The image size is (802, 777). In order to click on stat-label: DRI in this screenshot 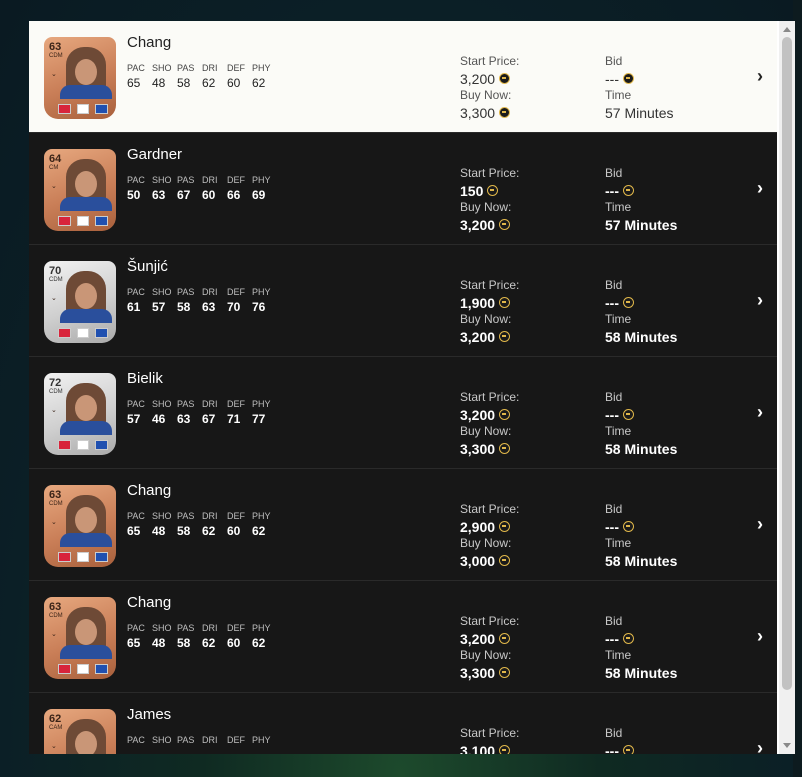, I will do `click(210, 68)`.